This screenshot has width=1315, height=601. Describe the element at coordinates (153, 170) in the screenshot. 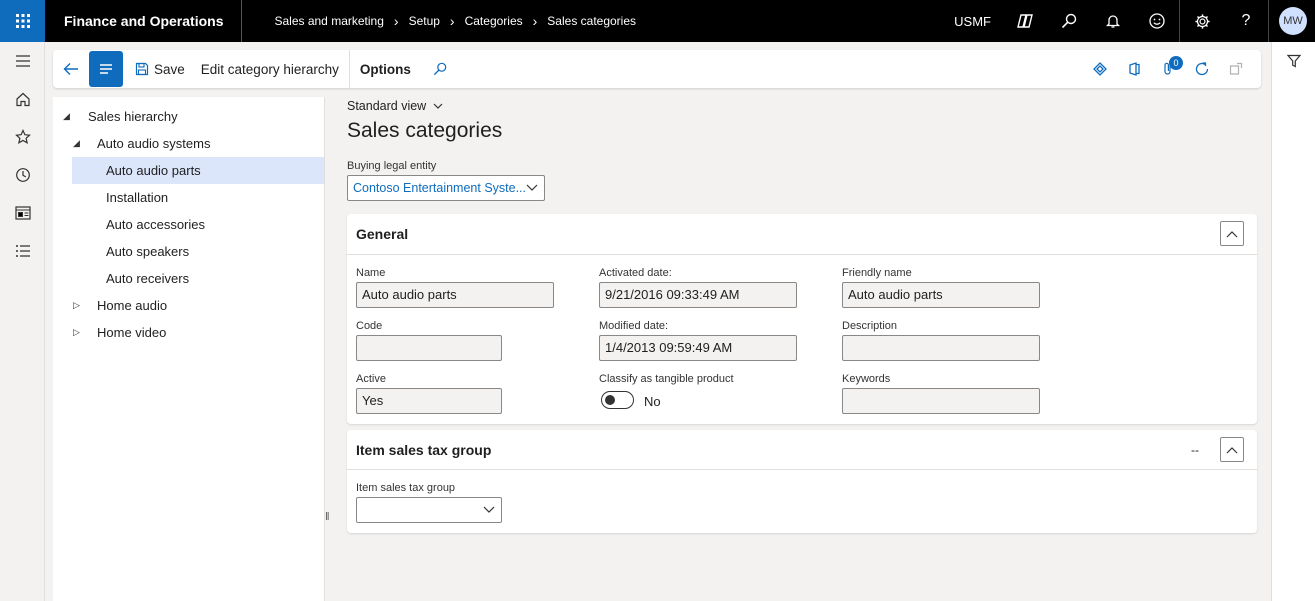

I see `tree-node-label: Auto audio parts` at that location.